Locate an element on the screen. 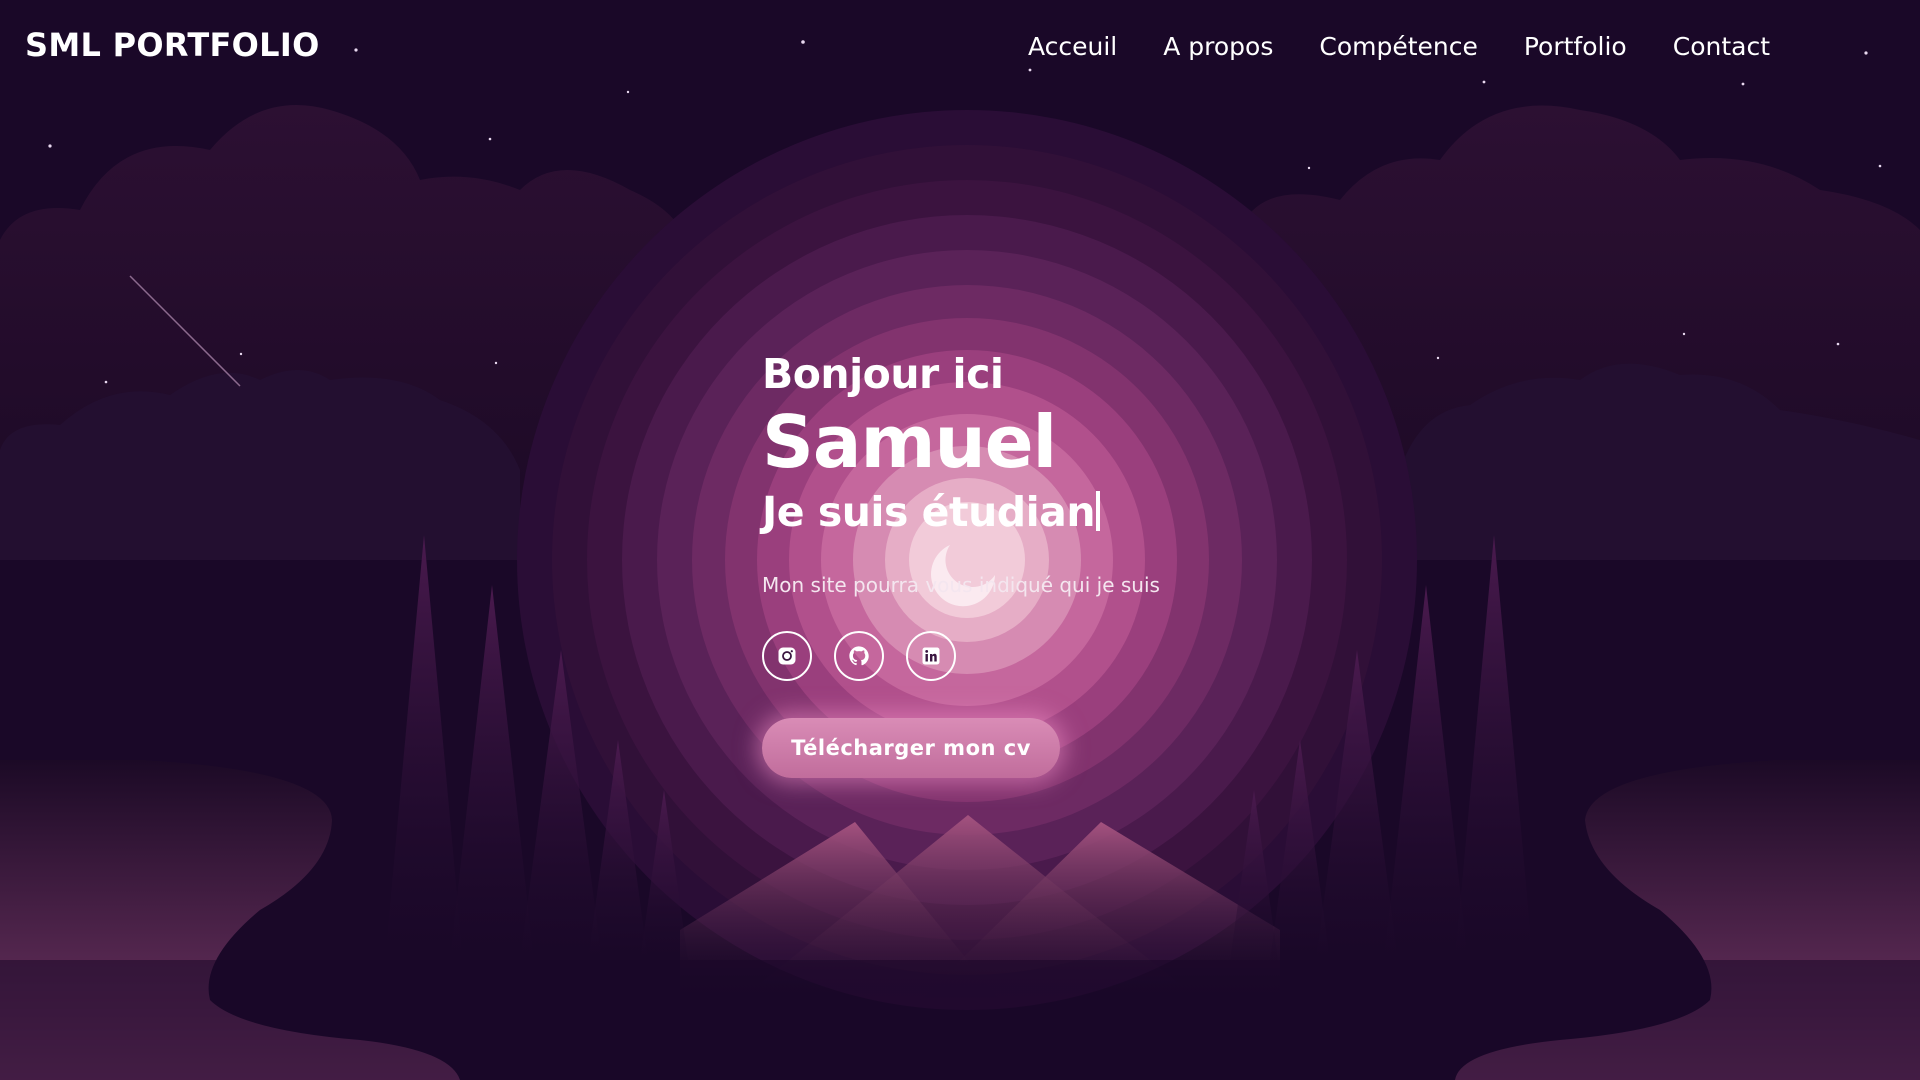 This screenshot has width=1920, height=1080. linkedin-icon is located at coordinates (931, 656).